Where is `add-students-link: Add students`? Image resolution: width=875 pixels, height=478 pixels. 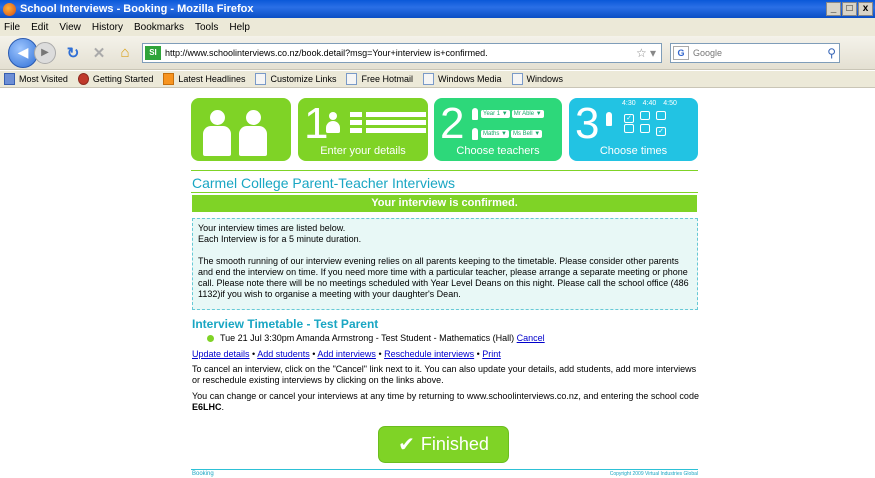 add-students-link: Add students is located at coordinates (283, 354).